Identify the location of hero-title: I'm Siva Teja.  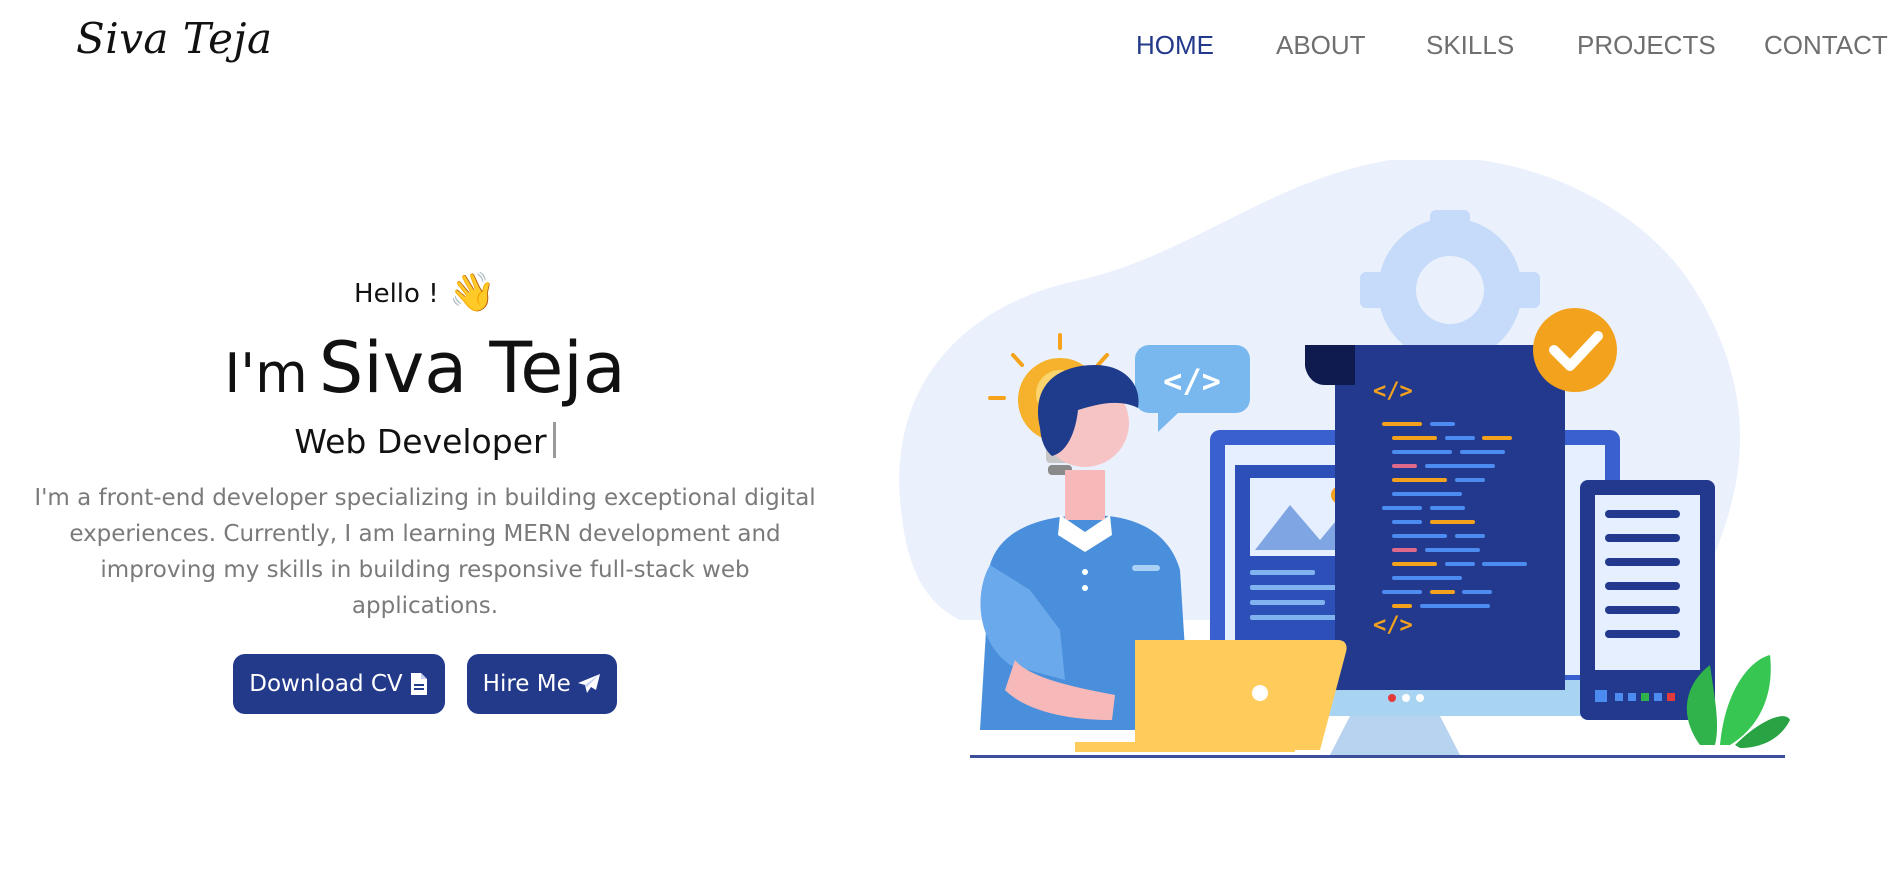
(425, 368).